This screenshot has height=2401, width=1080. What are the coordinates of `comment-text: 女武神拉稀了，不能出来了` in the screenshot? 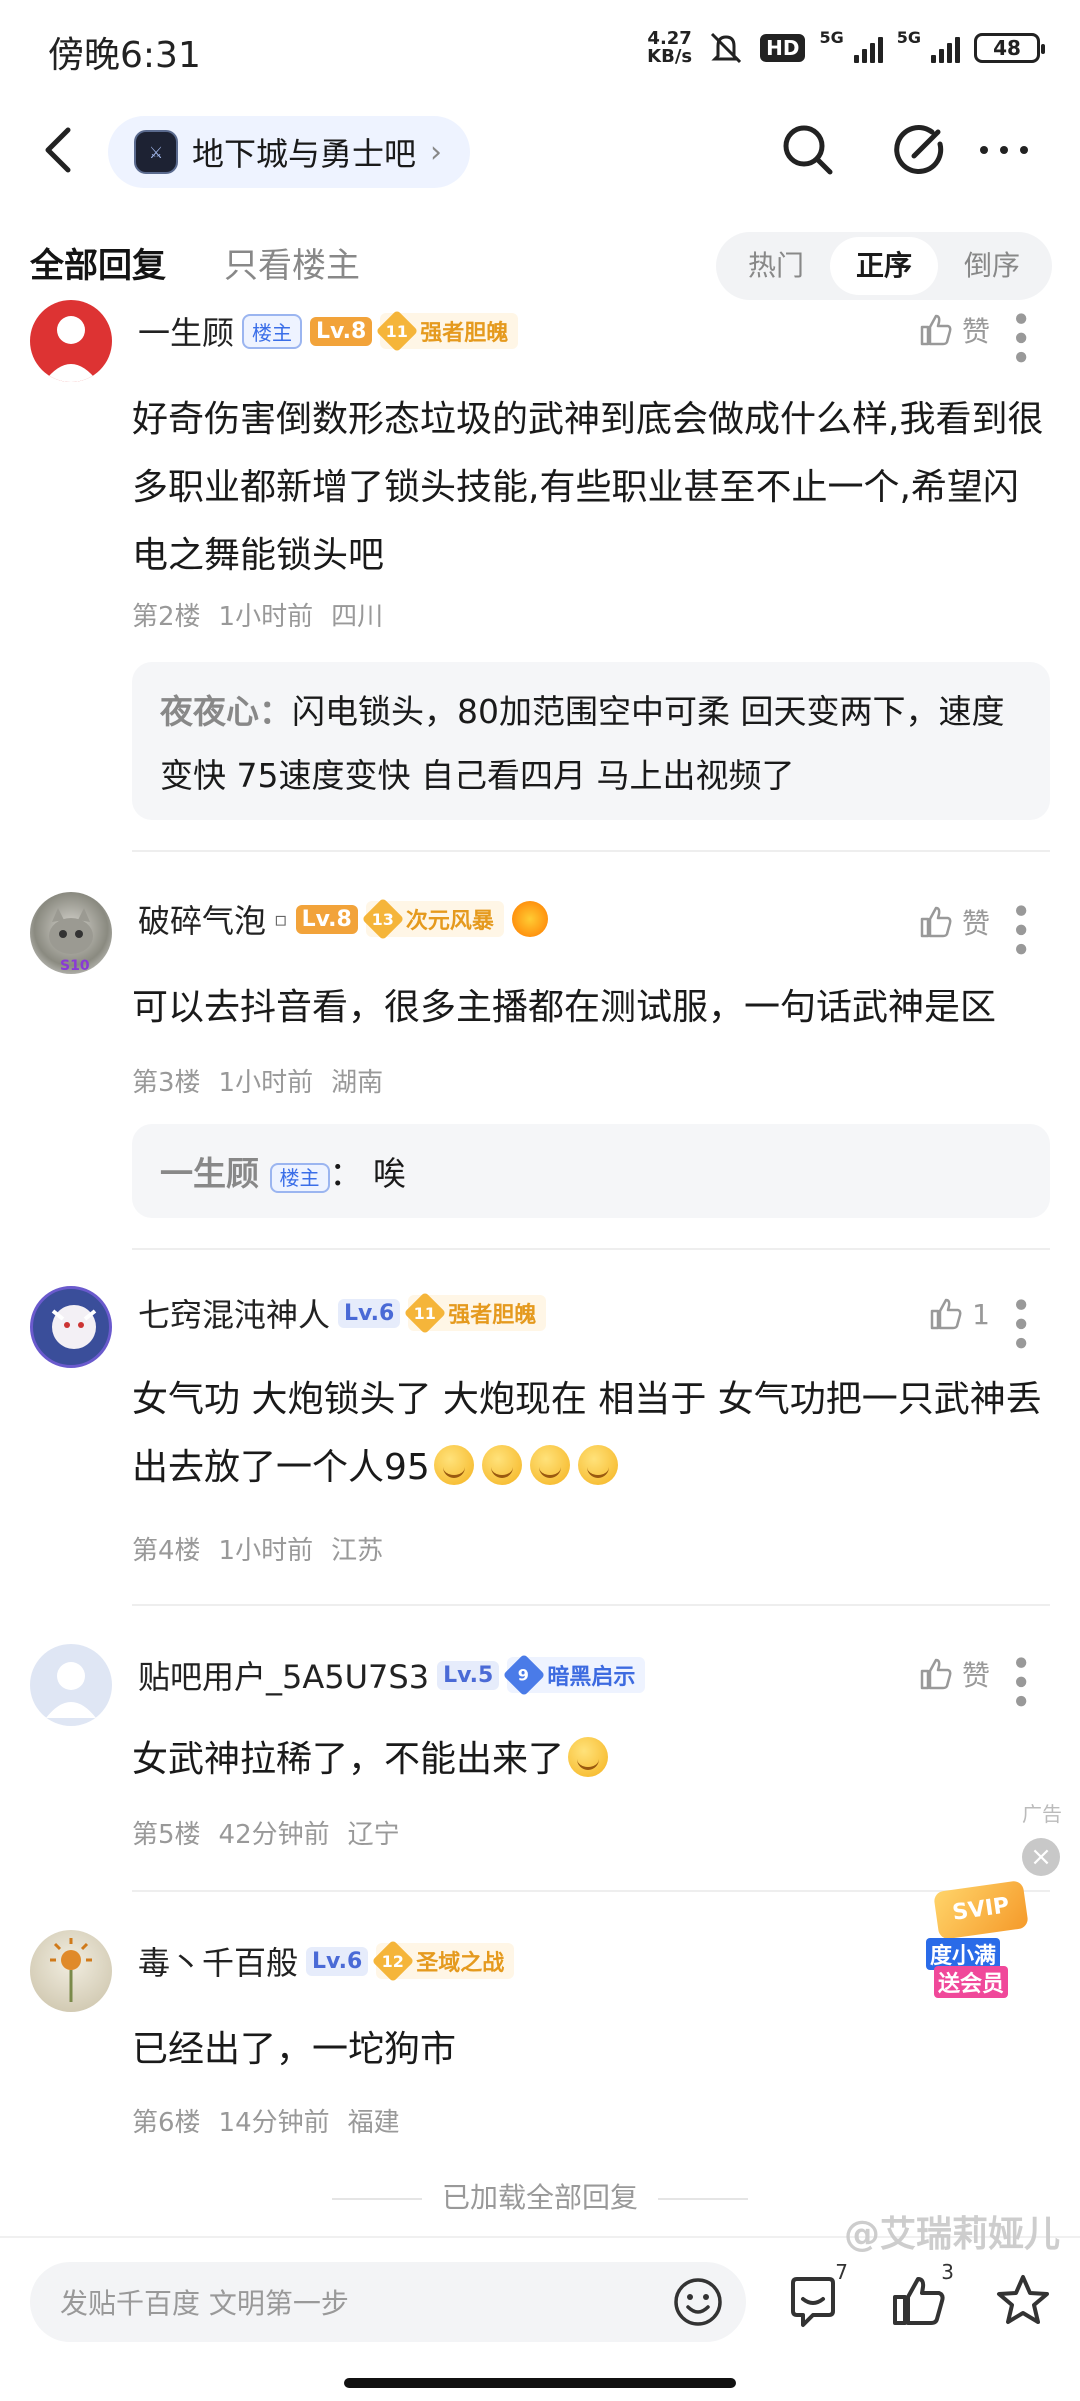 It's located at (592, 1760).